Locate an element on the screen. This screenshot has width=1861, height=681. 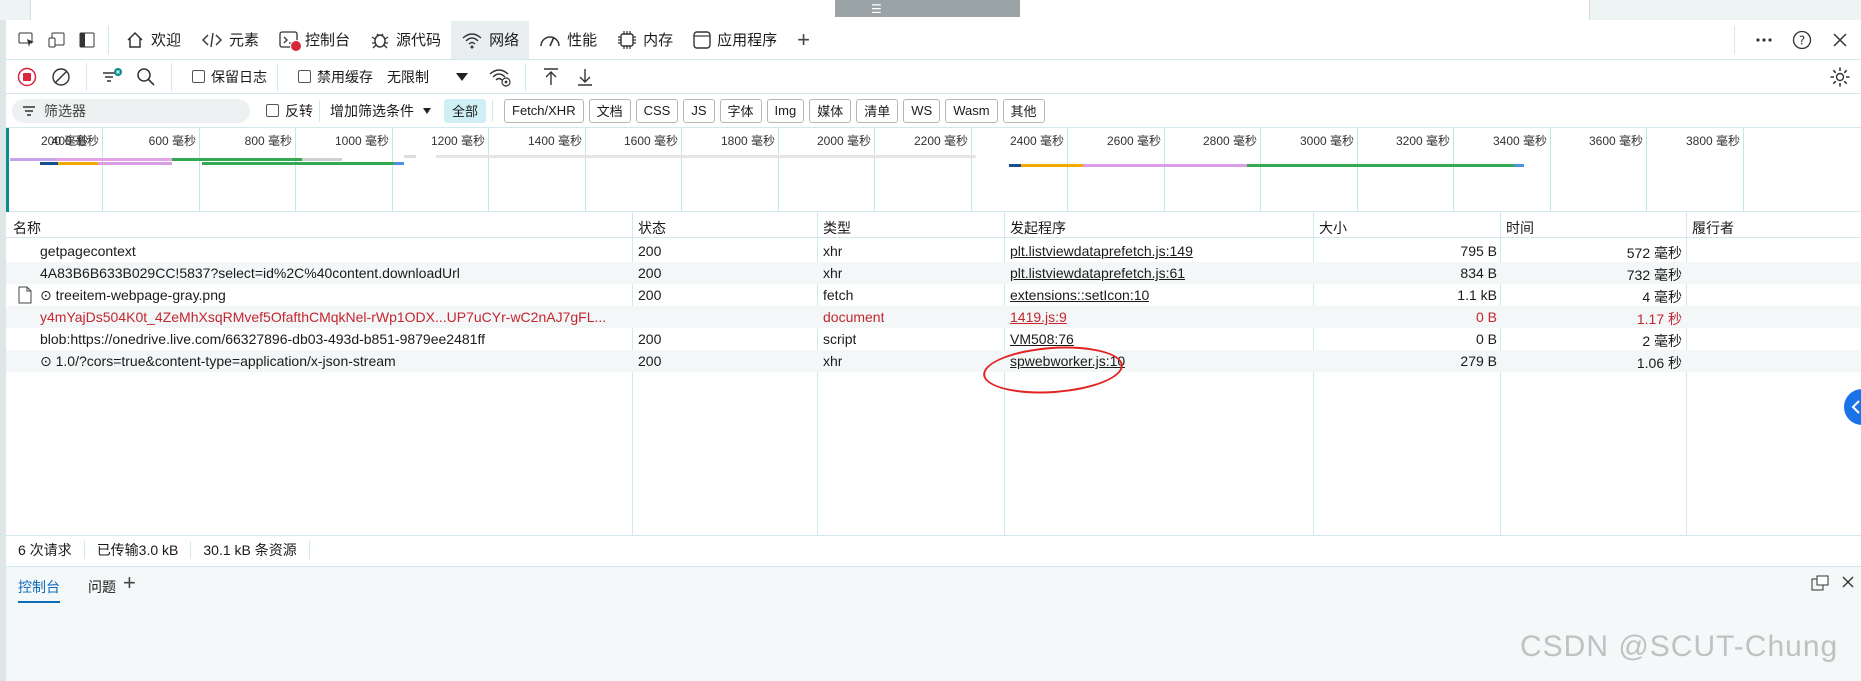
initiator-link: VM508:76 is located at coordinates (1042, 339).